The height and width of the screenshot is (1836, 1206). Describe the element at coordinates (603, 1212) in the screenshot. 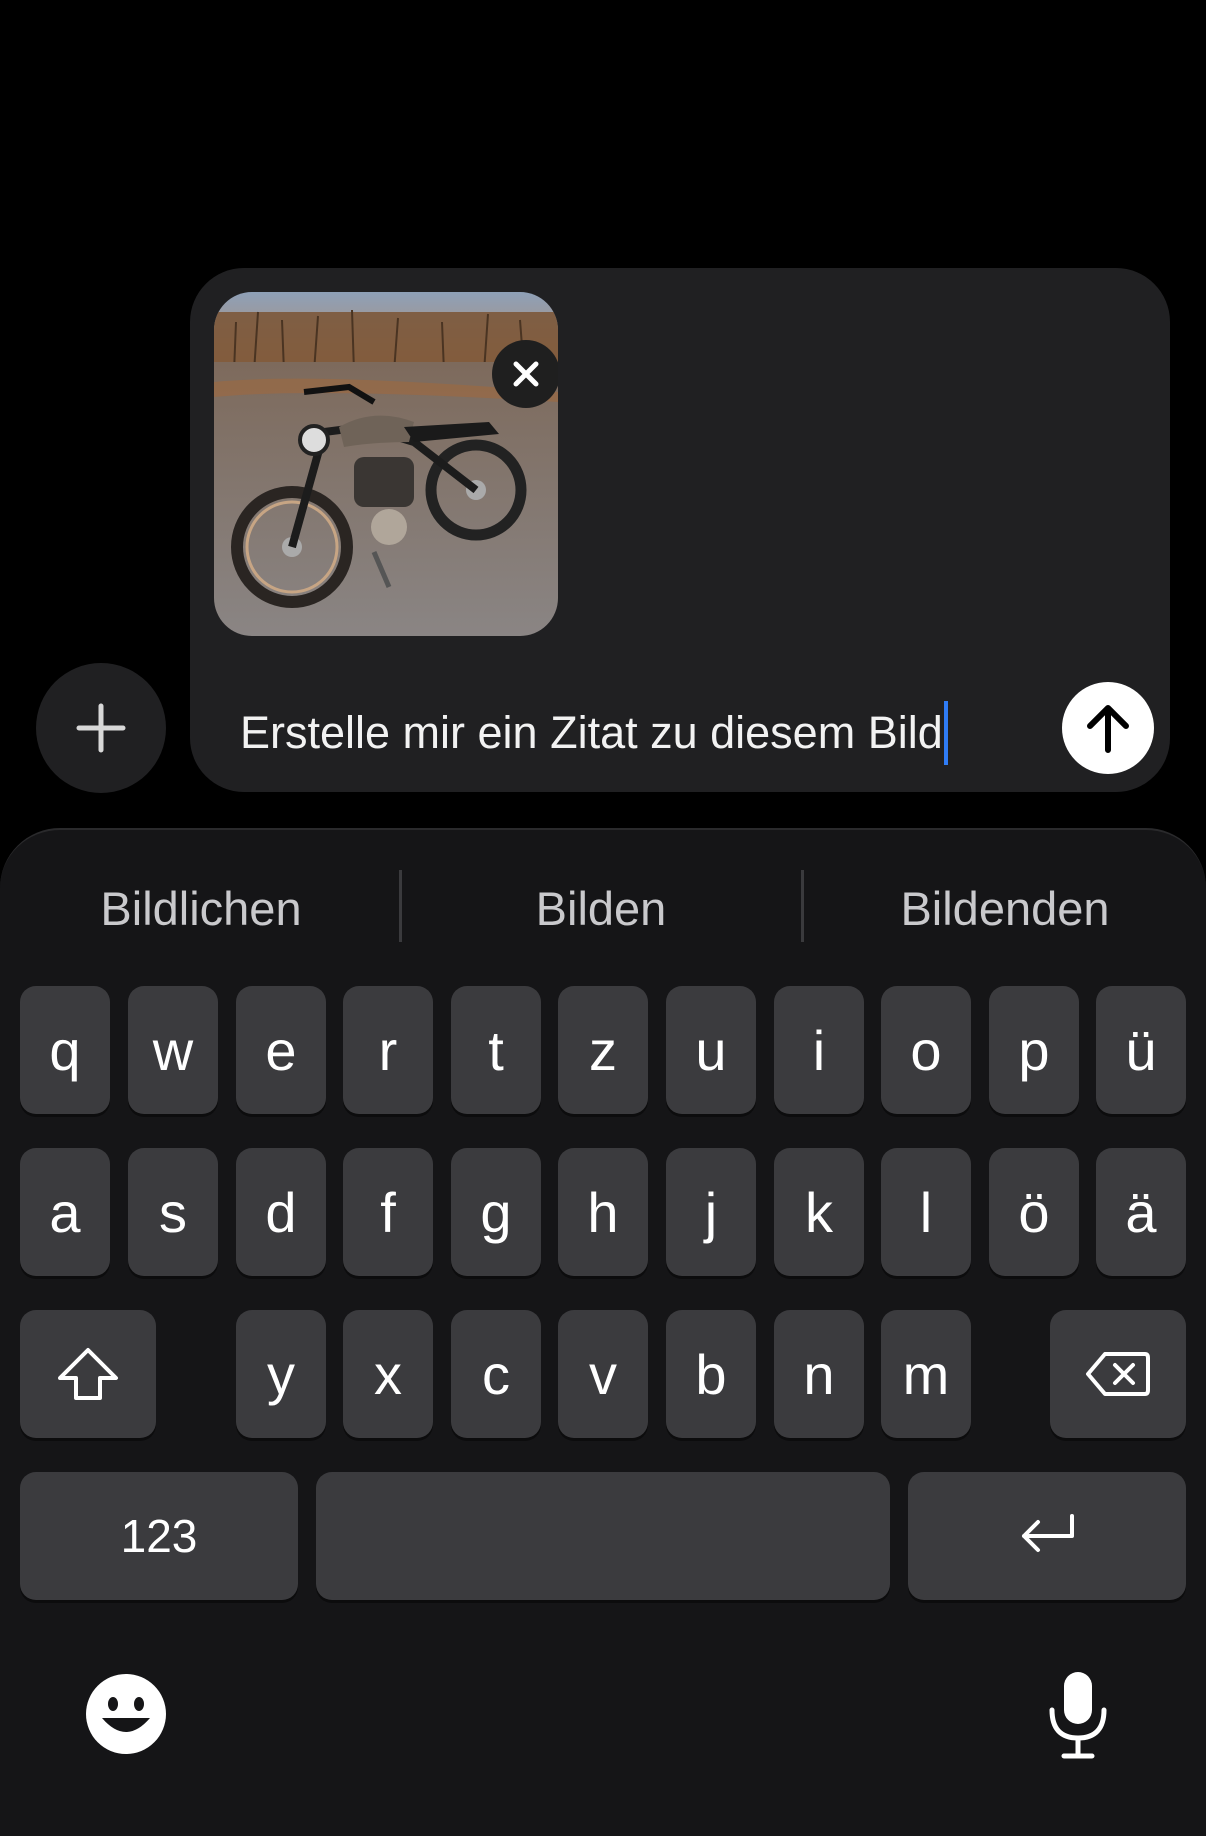

I see `key-h: h` at that location.